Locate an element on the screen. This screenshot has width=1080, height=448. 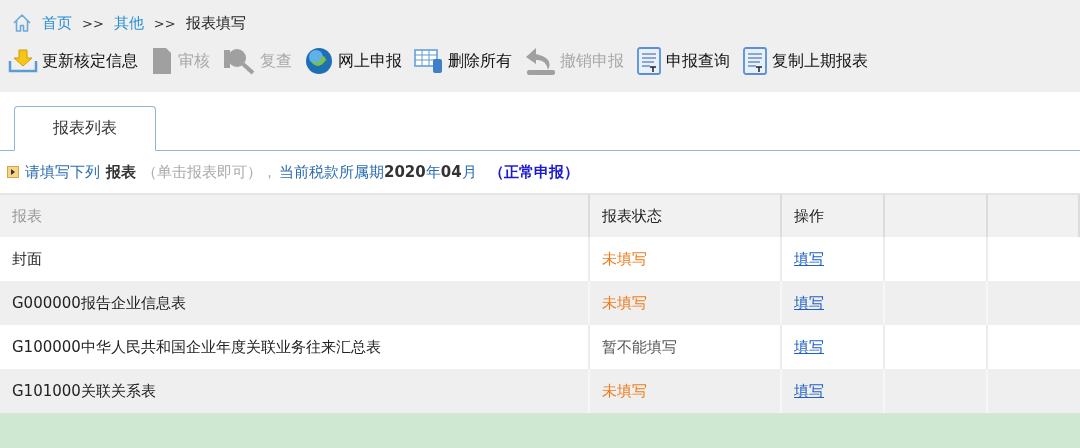
notice-hint: （单击报表即可）， is located at coordinates (209, 172).